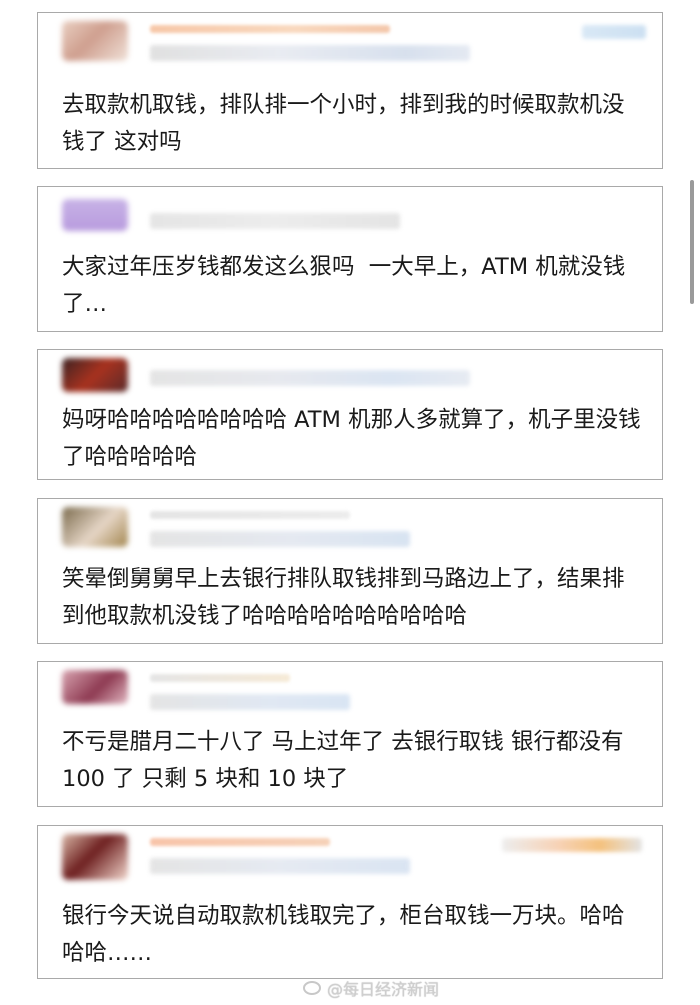 This screenshot has height=1005, width=700. Describe the element at coordinates (343, 123) in the screenshot. I see `comment-text: 去取款机取钱，排队排一个小时，排到我的时候取款机没钱了 这对吗` at that location.